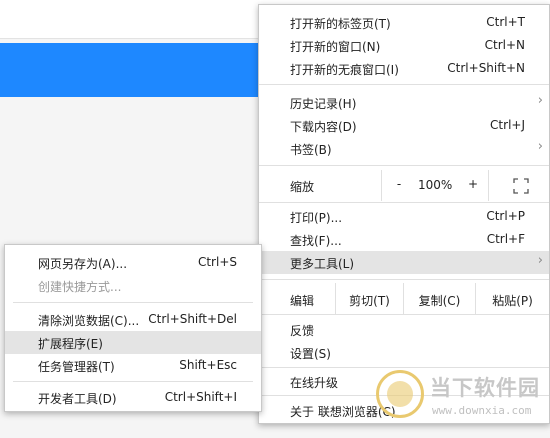 The width and height of the screenshot is (550, 438). I want to click on watermark-title: 当下软件园, so click(485, 388).